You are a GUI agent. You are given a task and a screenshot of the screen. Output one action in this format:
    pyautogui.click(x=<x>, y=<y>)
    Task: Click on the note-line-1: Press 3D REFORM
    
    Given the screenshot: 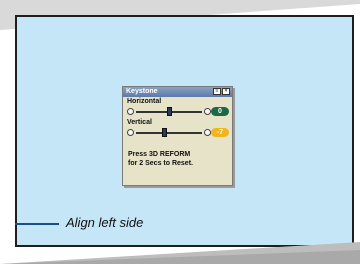 What is the action you would take?
    pyautogui.click(x=159, y=154)
    